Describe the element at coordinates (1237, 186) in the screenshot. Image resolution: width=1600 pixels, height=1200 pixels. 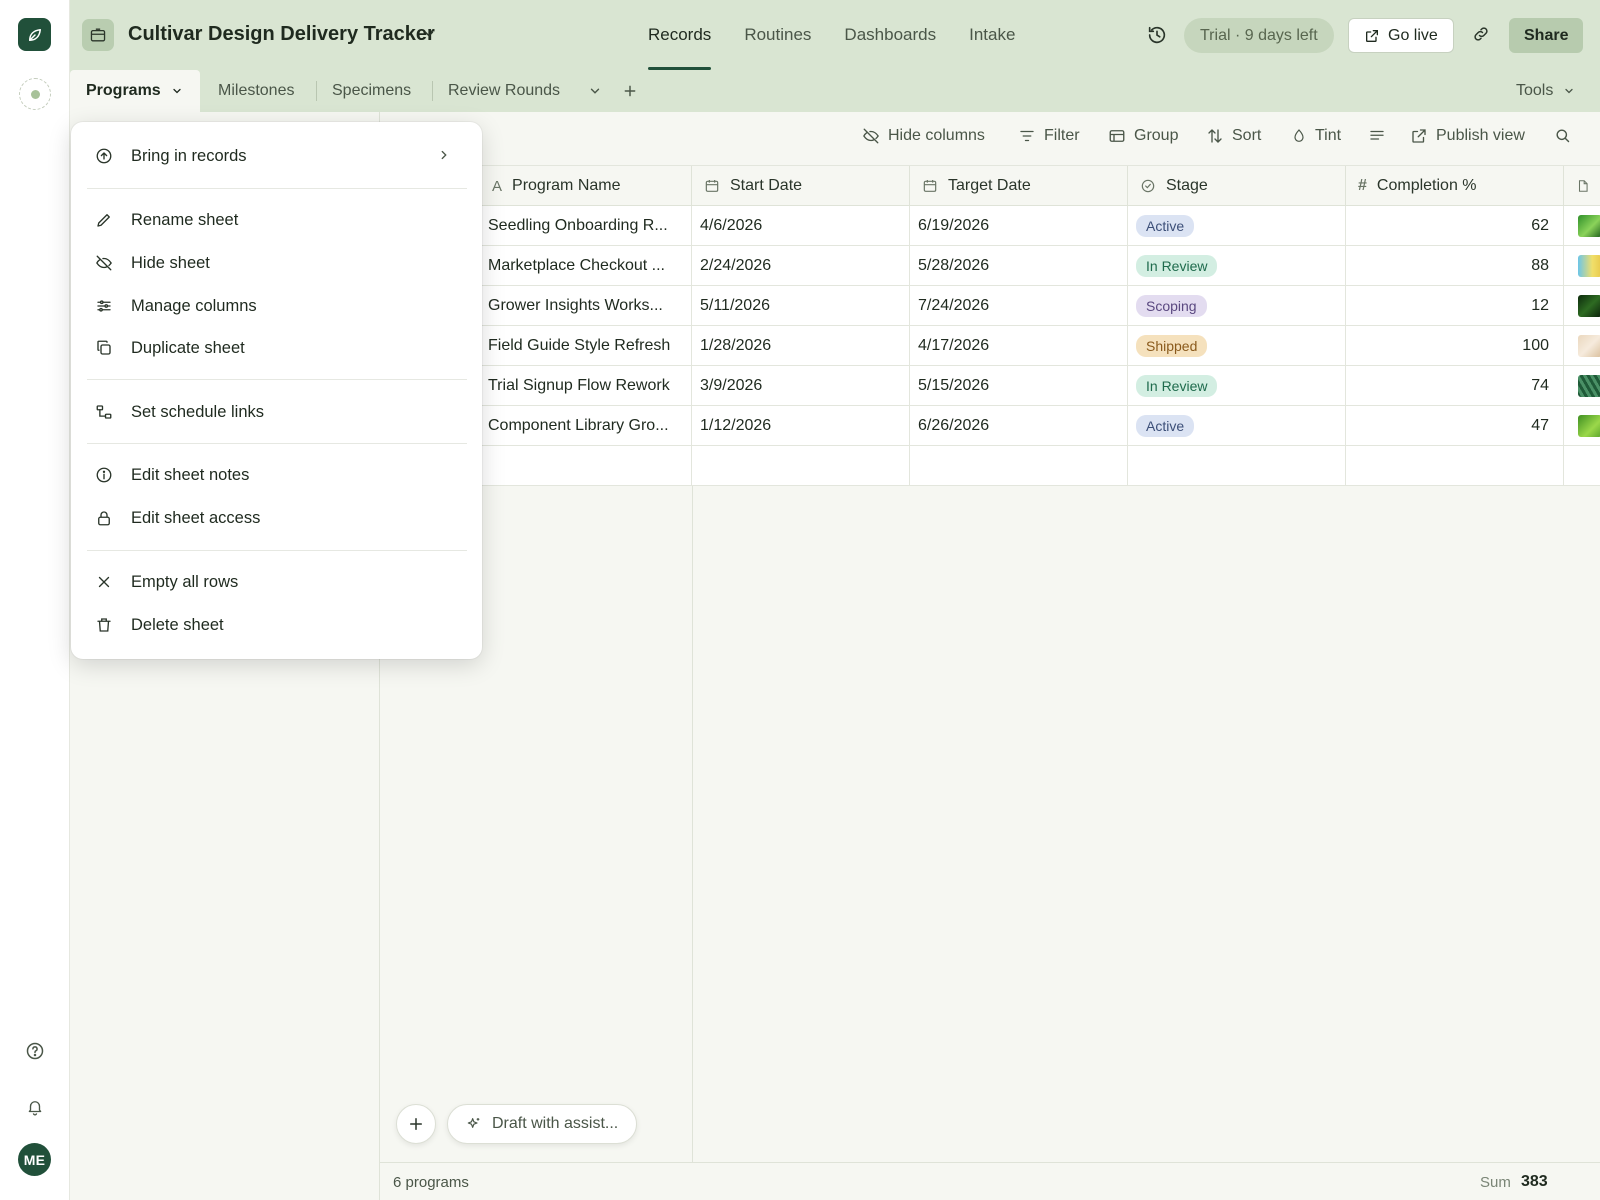
I see `column-header-stage: Stage` at that location.